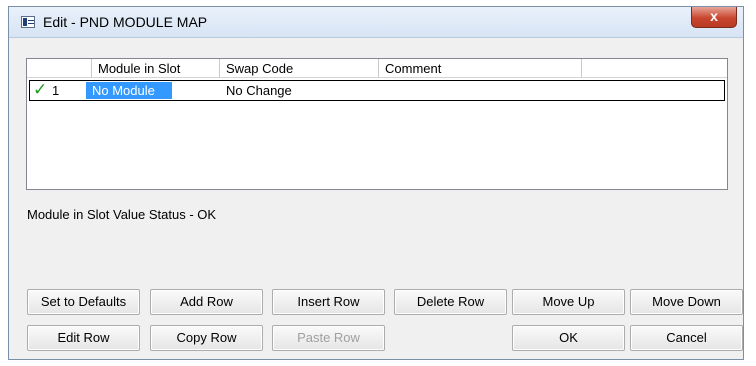 Image resolution: width=756 pixels, height=366 pixels. Describe the element at coordinates (129, 90) in the screenshot. I see `module-cell: No Module` at that location.